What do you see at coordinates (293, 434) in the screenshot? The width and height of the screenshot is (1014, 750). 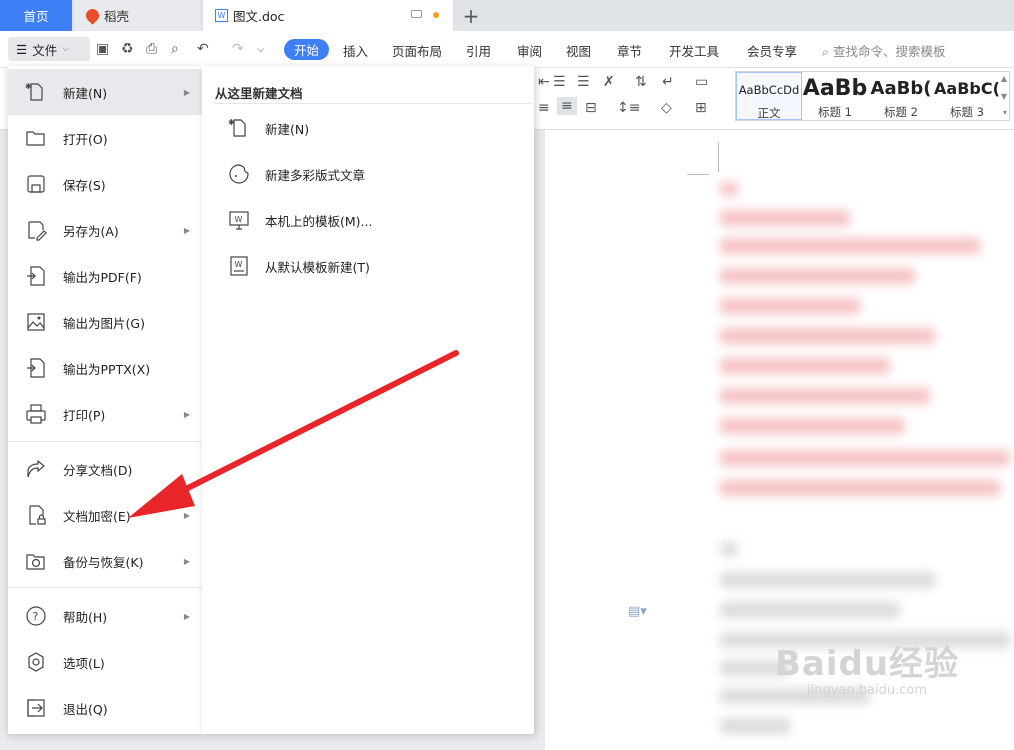 I see `annotation-arrow` at bounding box center [293, 434].